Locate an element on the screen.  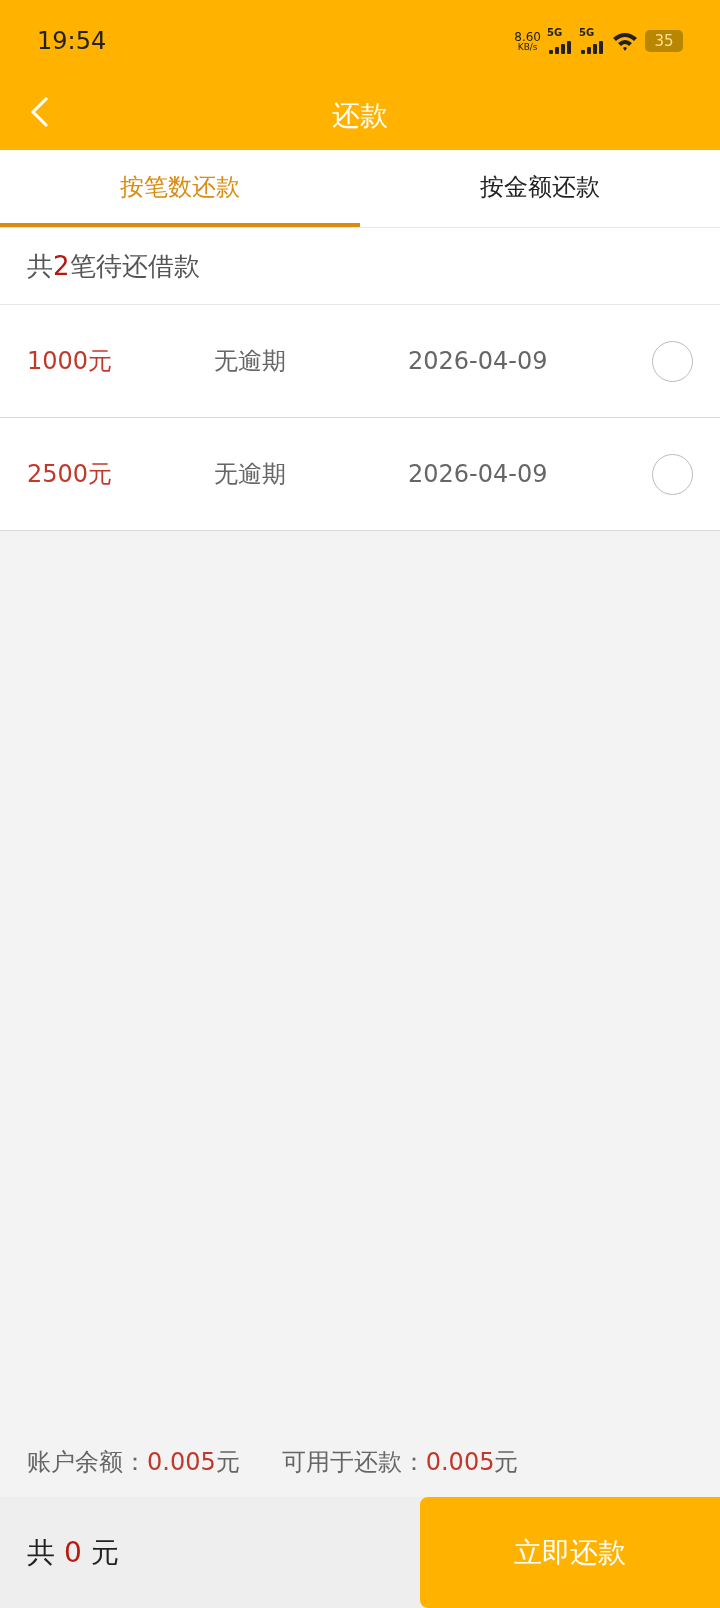
status-time: 19:54 is located at coordinates (72, 41).